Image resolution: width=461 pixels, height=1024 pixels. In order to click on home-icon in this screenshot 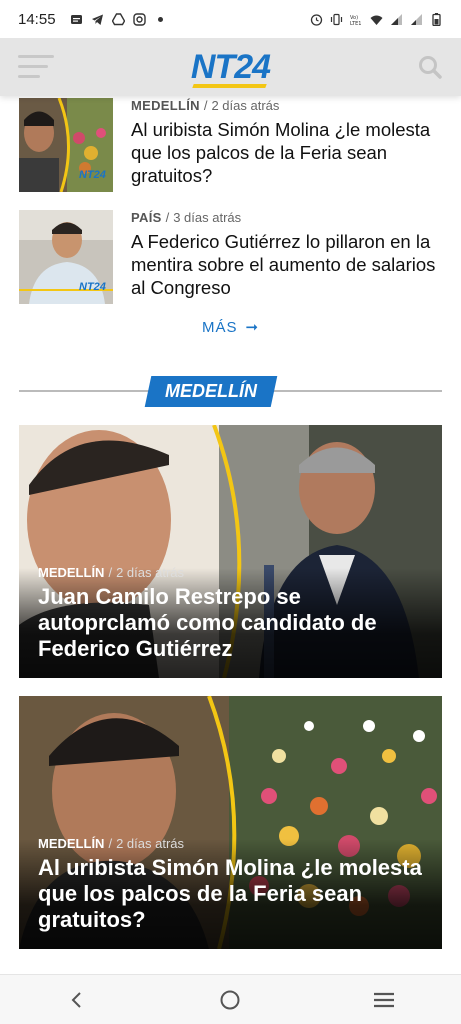, I will do `click(230, 999)`.